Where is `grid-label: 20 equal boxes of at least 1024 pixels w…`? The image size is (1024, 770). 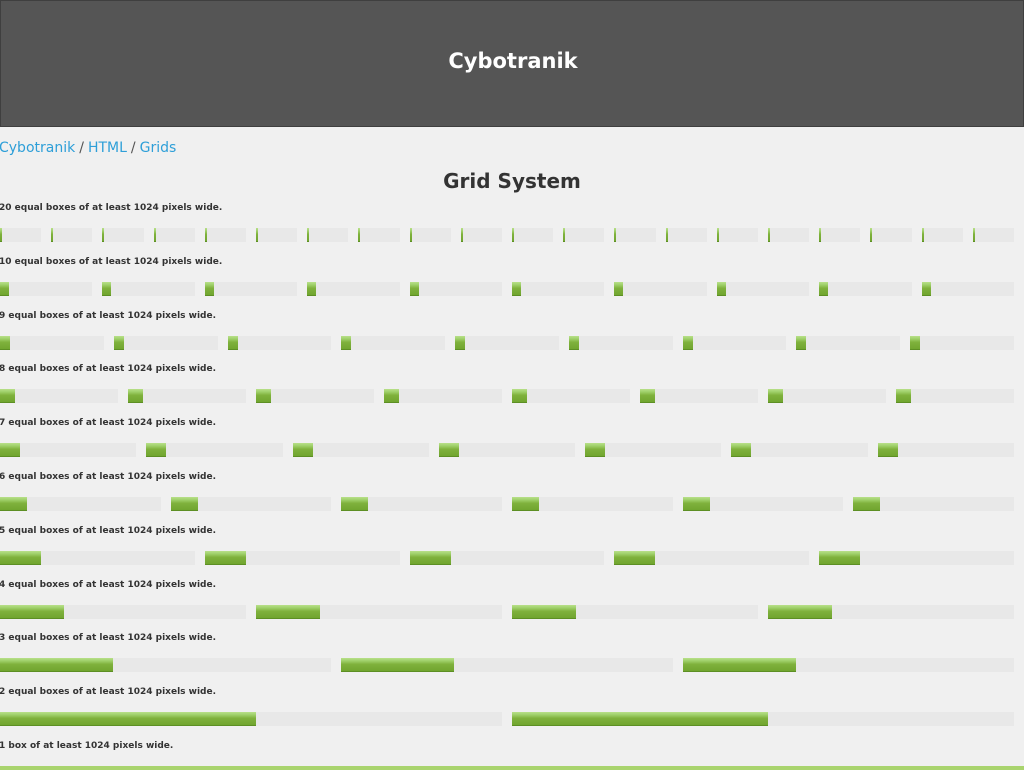 grid-label: 20 equal boxes of at least 1024 pixels w… is located at coordinates (111, 208).